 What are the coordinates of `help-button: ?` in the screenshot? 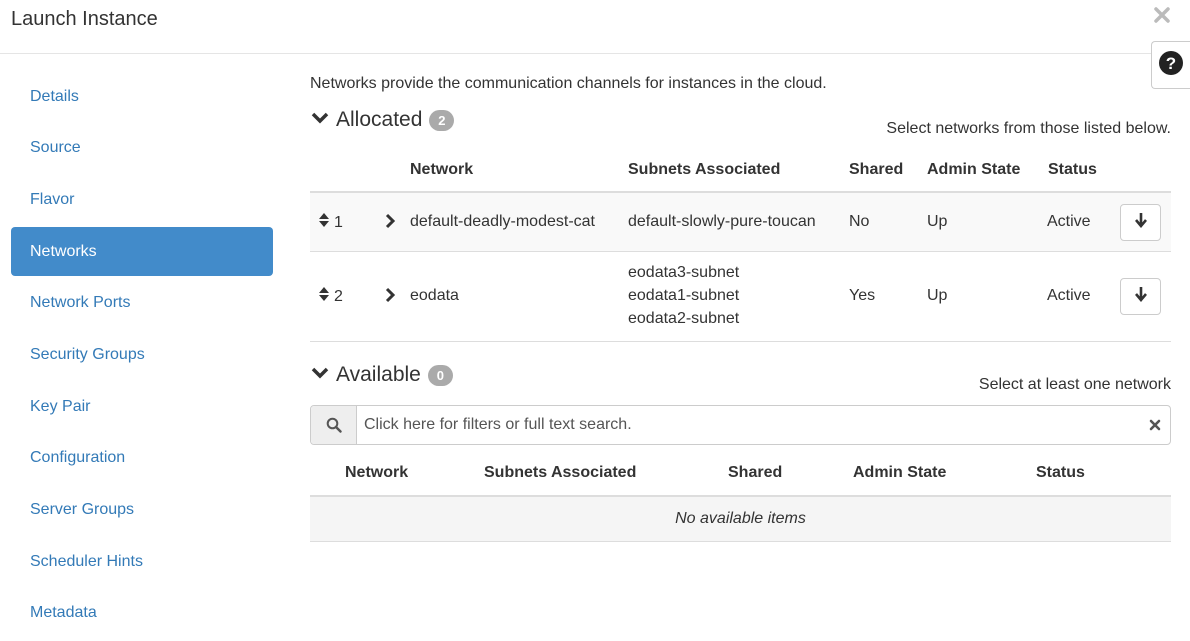 It's located at (1170, 65).